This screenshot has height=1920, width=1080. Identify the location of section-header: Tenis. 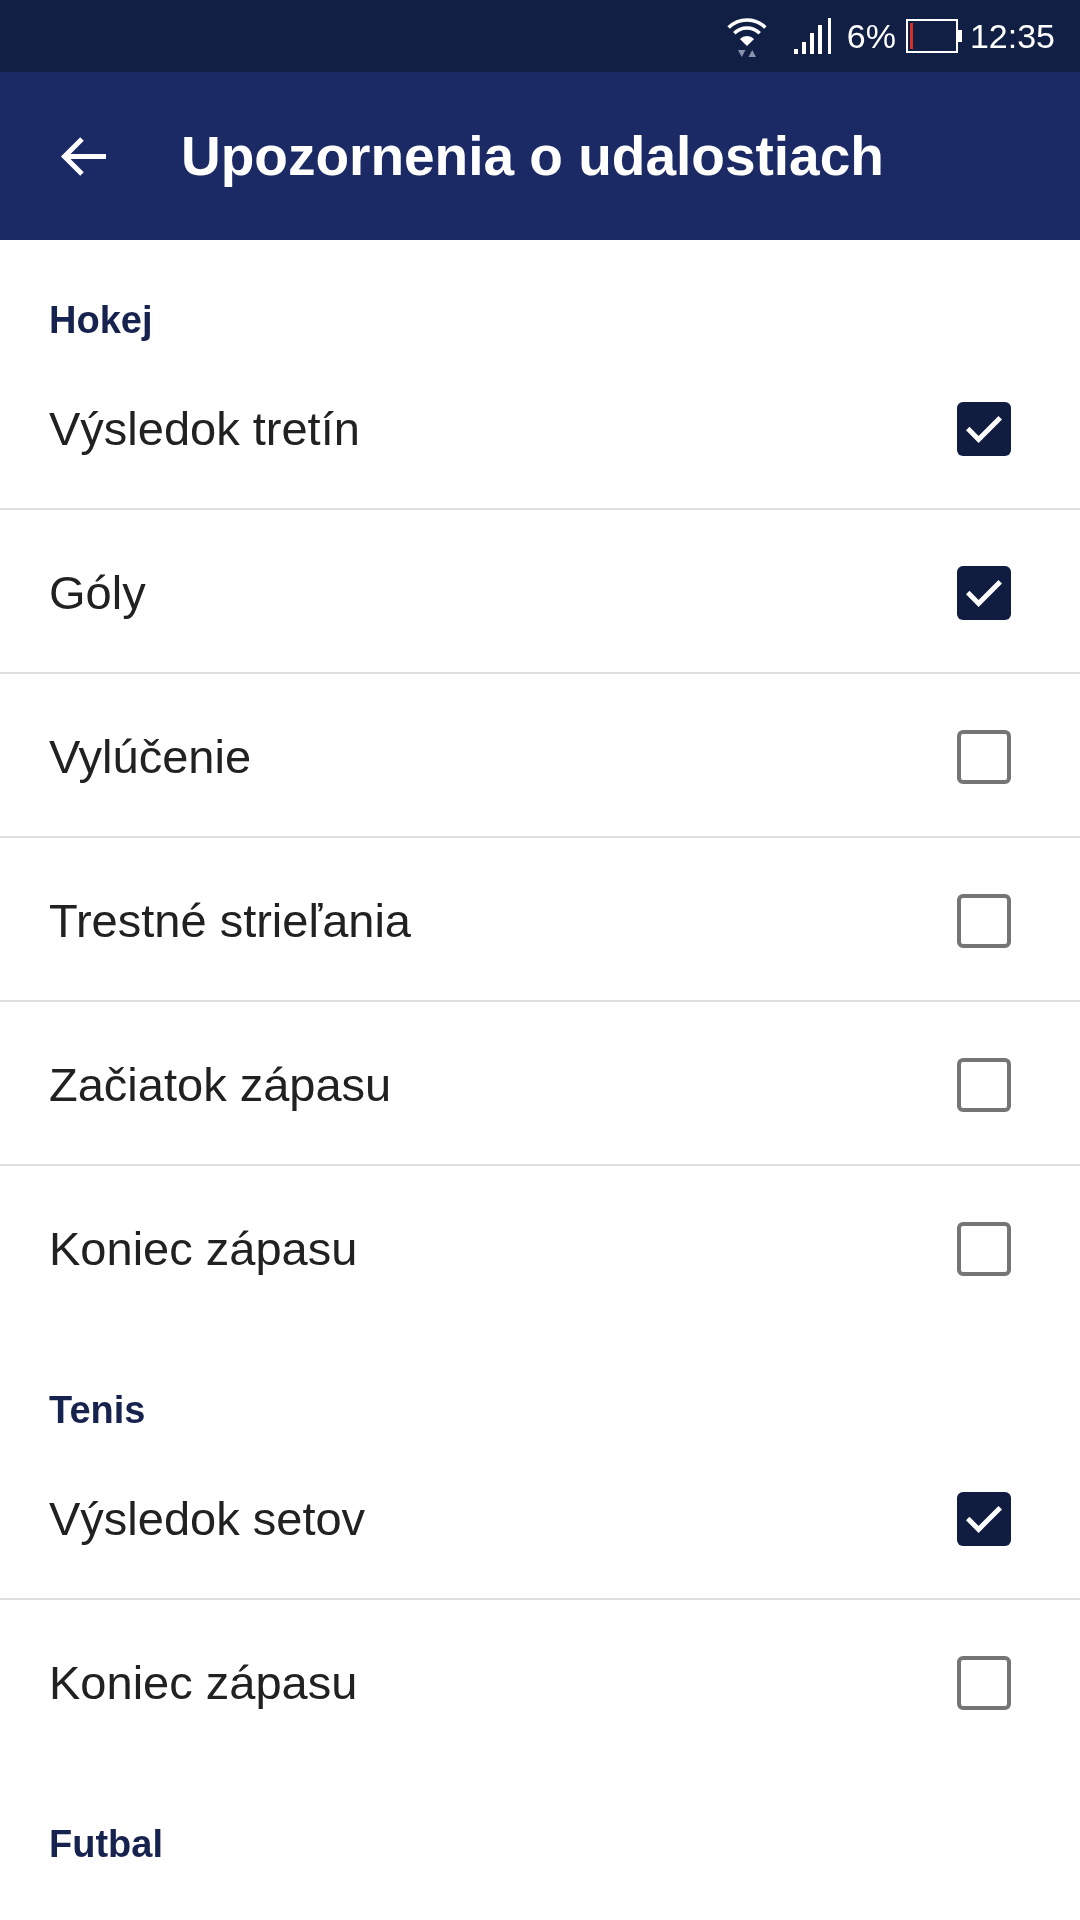
(97, 1410).